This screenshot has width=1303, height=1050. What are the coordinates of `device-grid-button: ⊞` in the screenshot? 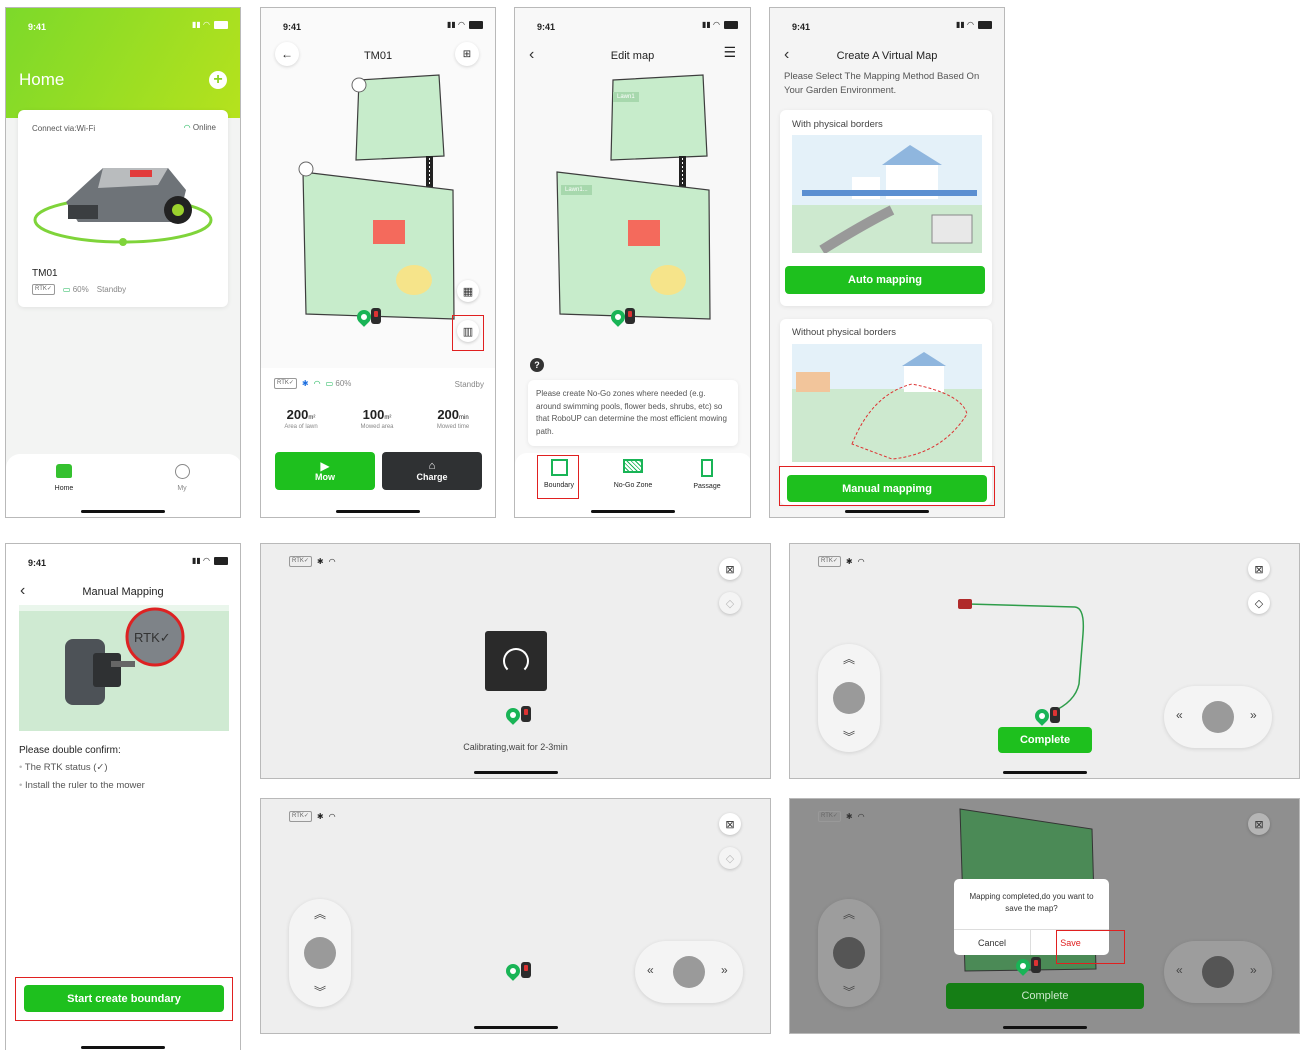 It's located at (467, 54).